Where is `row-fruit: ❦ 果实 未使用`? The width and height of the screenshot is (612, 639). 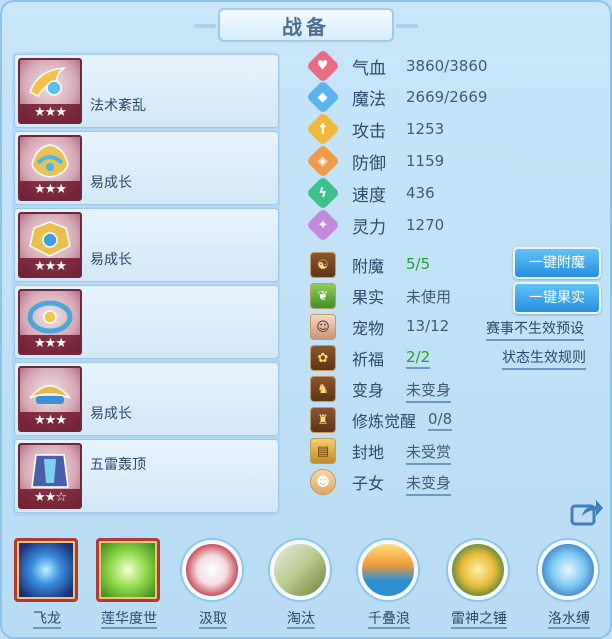 row-fruit: ❦ 果实 未使用 is located at coordinates (380, 296).